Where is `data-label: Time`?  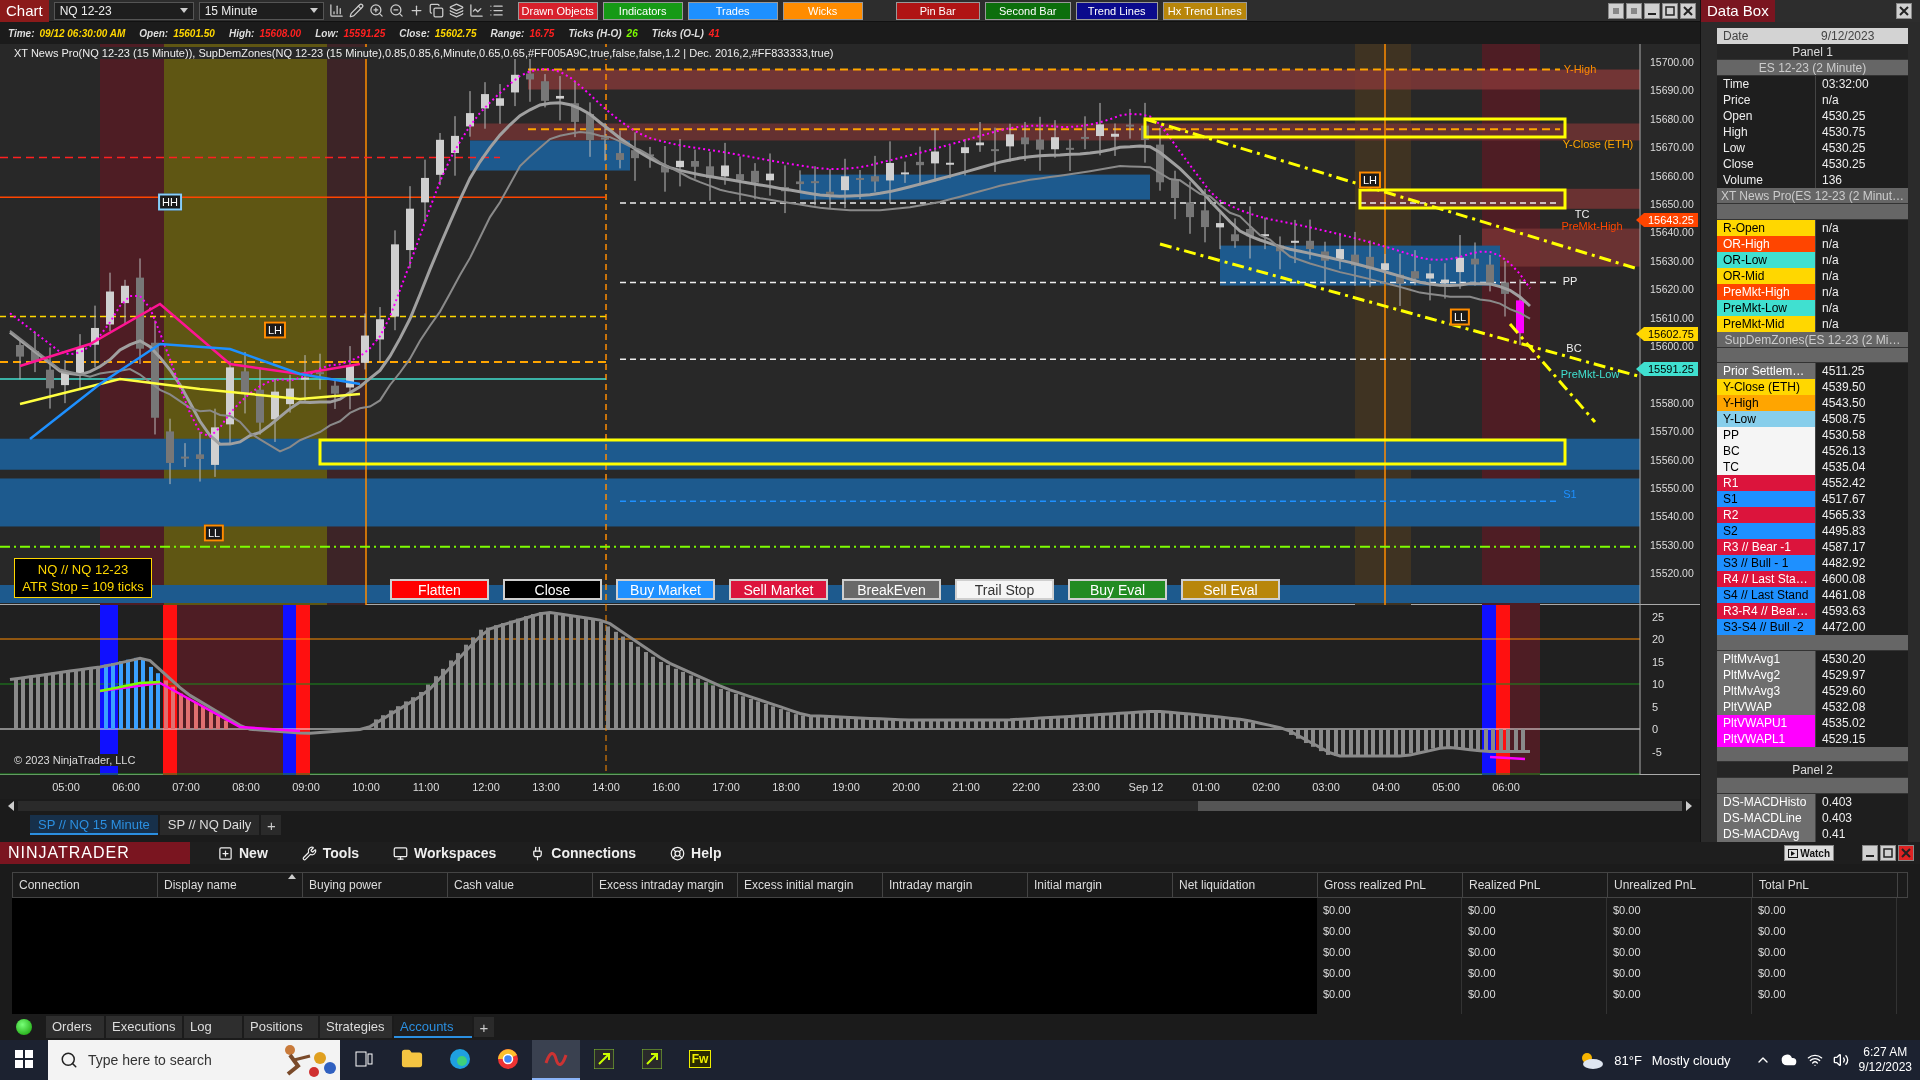
data-label: Time is located at coordinates (1766, 84).